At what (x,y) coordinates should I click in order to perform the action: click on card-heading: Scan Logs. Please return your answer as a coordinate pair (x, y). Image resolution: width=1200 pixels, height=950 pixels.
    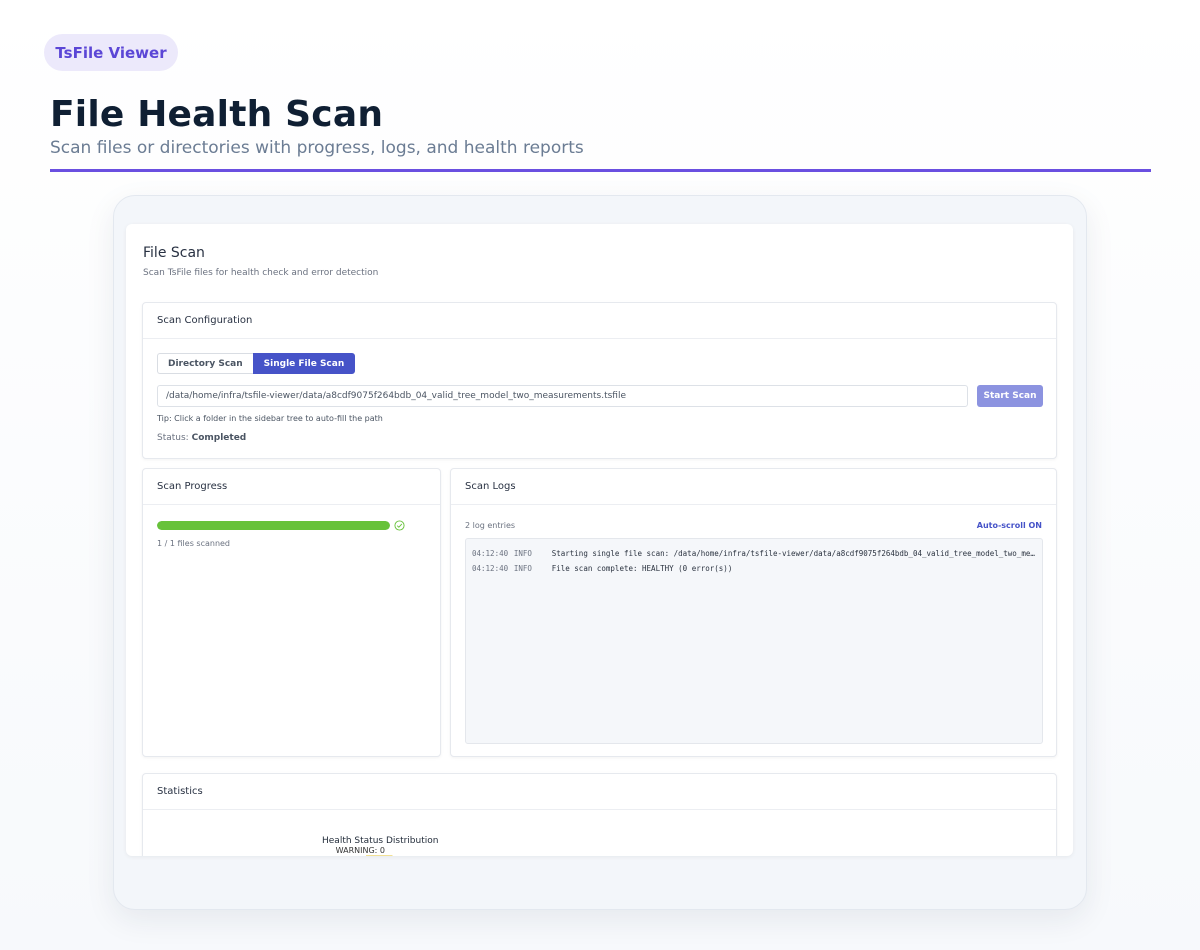
    Looking at the image, I should click on (753, 487).